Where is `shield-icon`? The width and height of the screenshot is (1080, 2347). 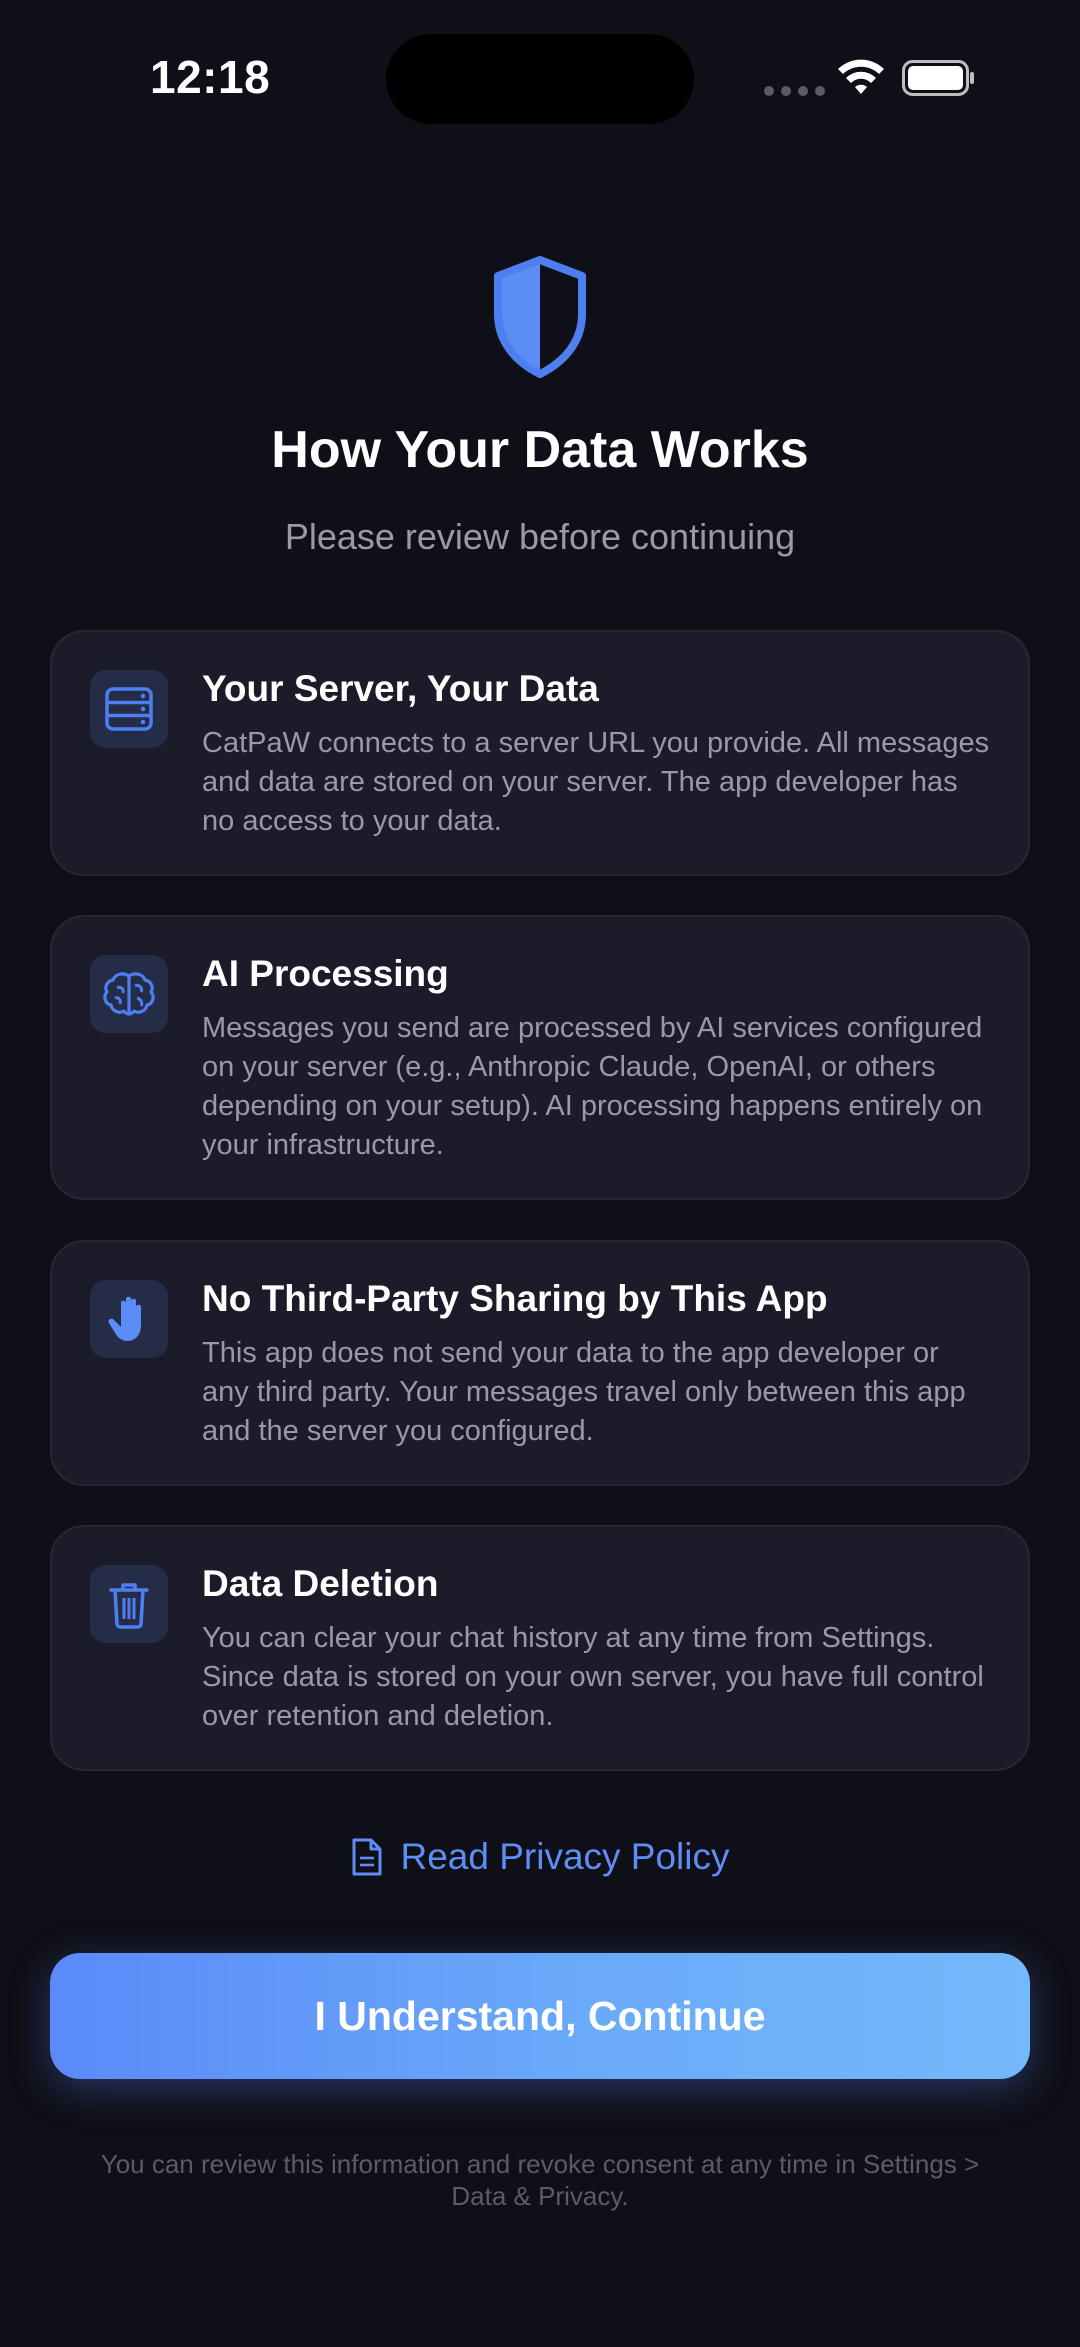
shield-icon is located at coordinates (540, 317).